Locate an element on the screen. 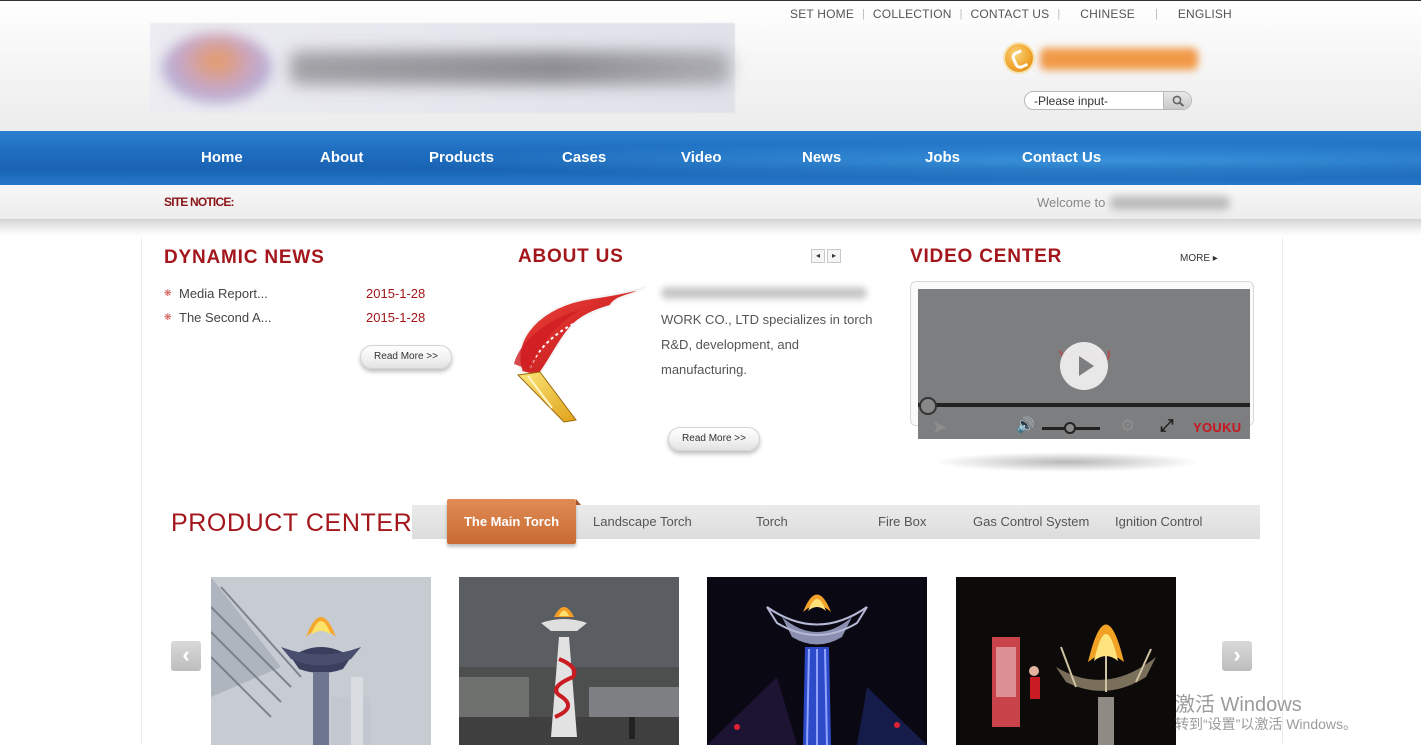  news-list-item: ❋ The Second A... 2015-1-28 is located at coordinates (304, 317).